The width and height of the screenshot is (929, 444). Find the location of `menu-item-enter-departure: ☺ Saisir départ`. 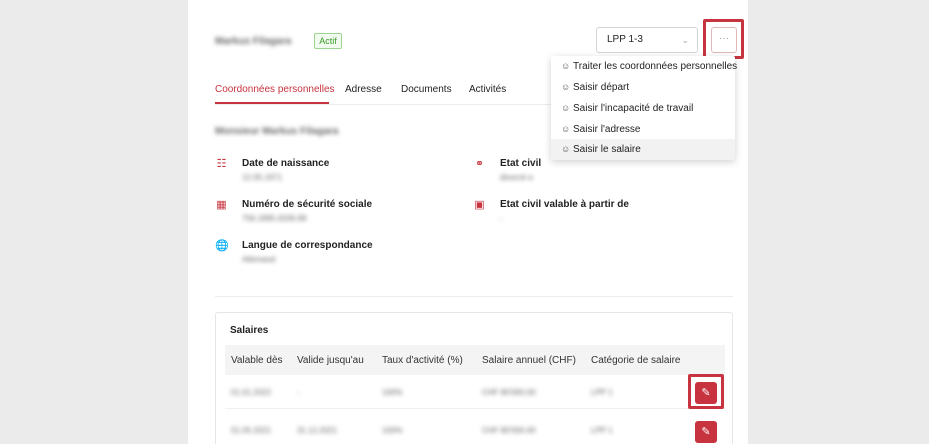

menu-item-enter-departure: ☺ Saisir départ is located at coordinates (643, 87).